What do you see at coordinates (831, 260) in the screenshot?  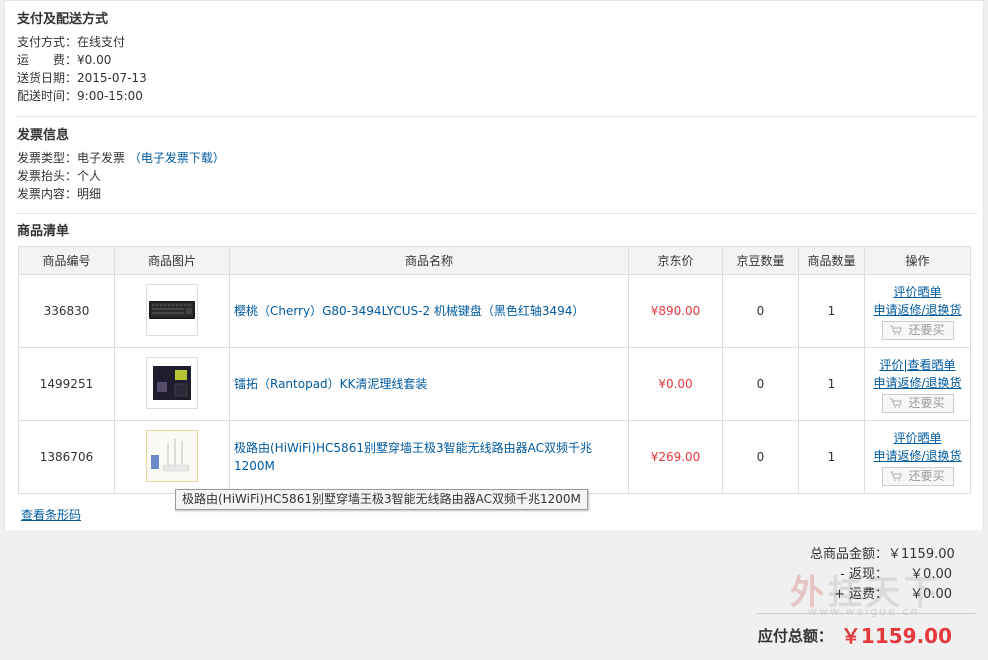 I see `col-header-qty: 商品数量` at bounding box center [831, 260].